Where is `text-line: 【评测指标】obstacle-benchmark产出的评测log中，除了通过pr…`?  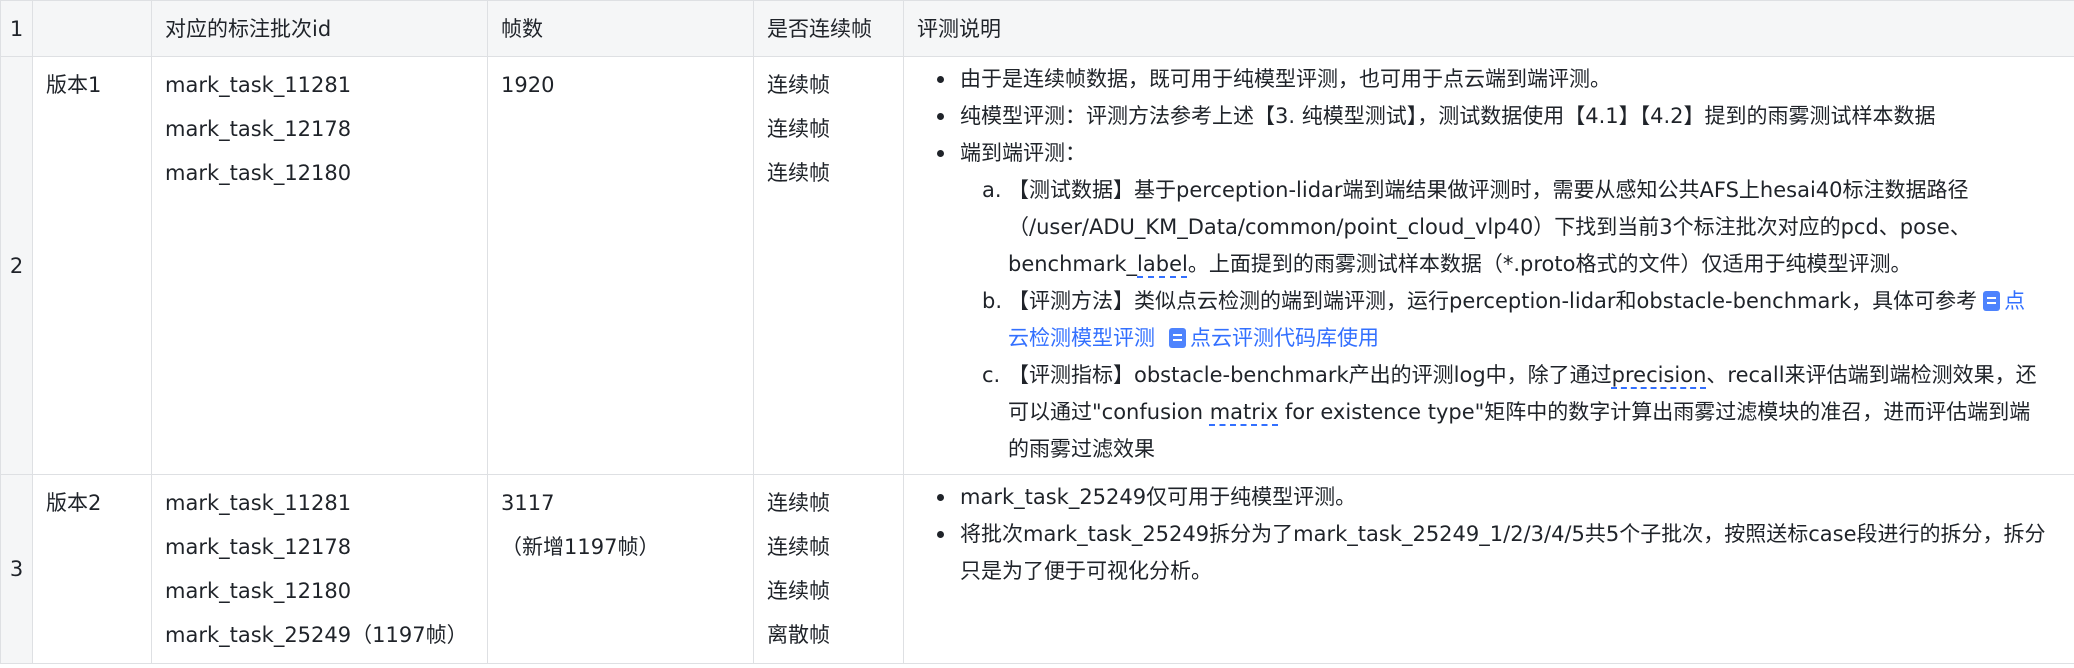 text-line: 【评测指标】obstacle-benchmark产出的评测log中，除了通过pr… is located at coordinates (1534, 375).